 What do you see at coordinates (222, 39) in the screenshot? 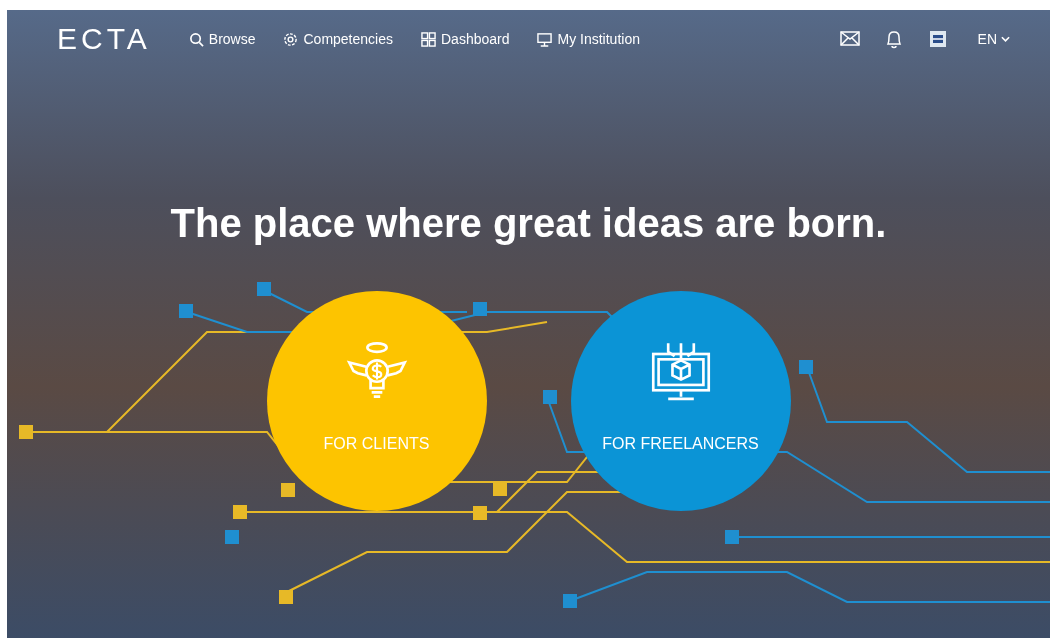
I see `nav-link: Browse` at bounding box center [222, 39].